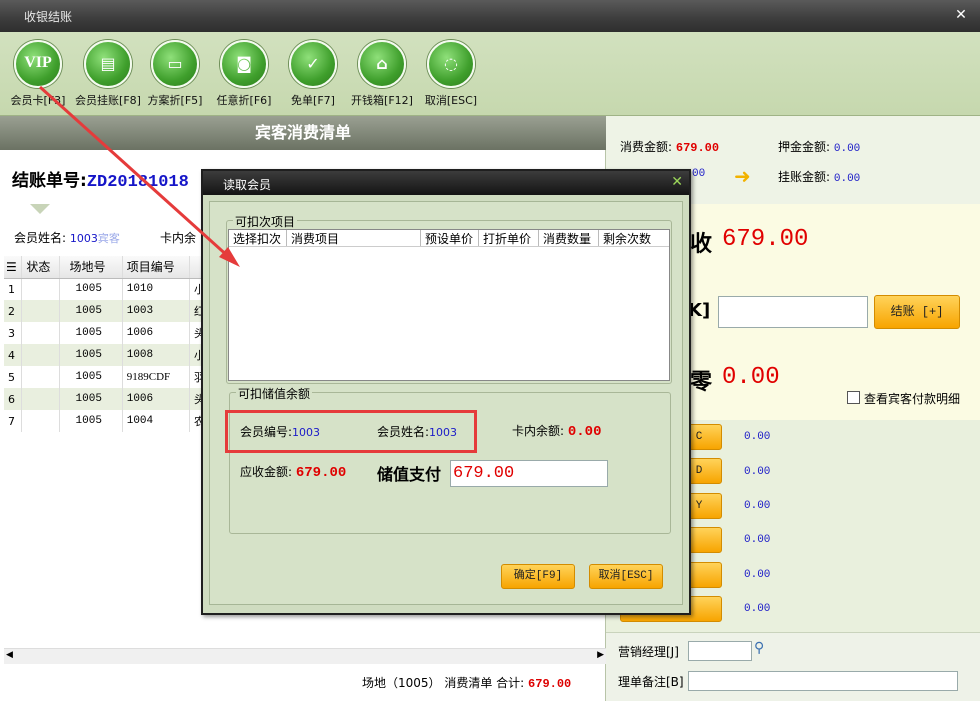  Describe the element at coordinates (819, 147) in the screenshot. I see `deposit-amount: 押金金额: 0.00` at that location.